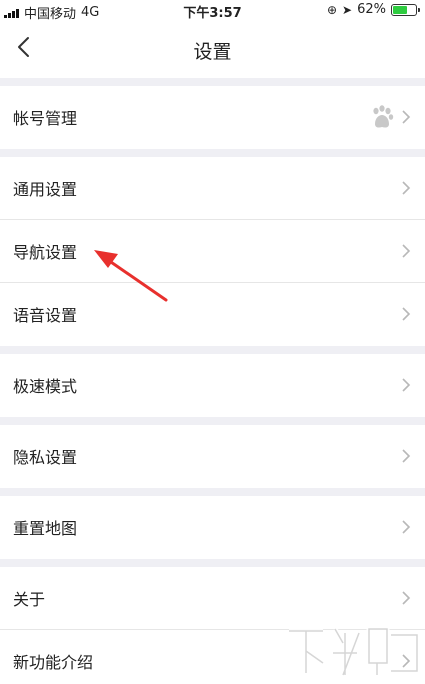  Describe the element at coordinates (212, 52) in the screenshot. I see `page-title: 设置` at that location.